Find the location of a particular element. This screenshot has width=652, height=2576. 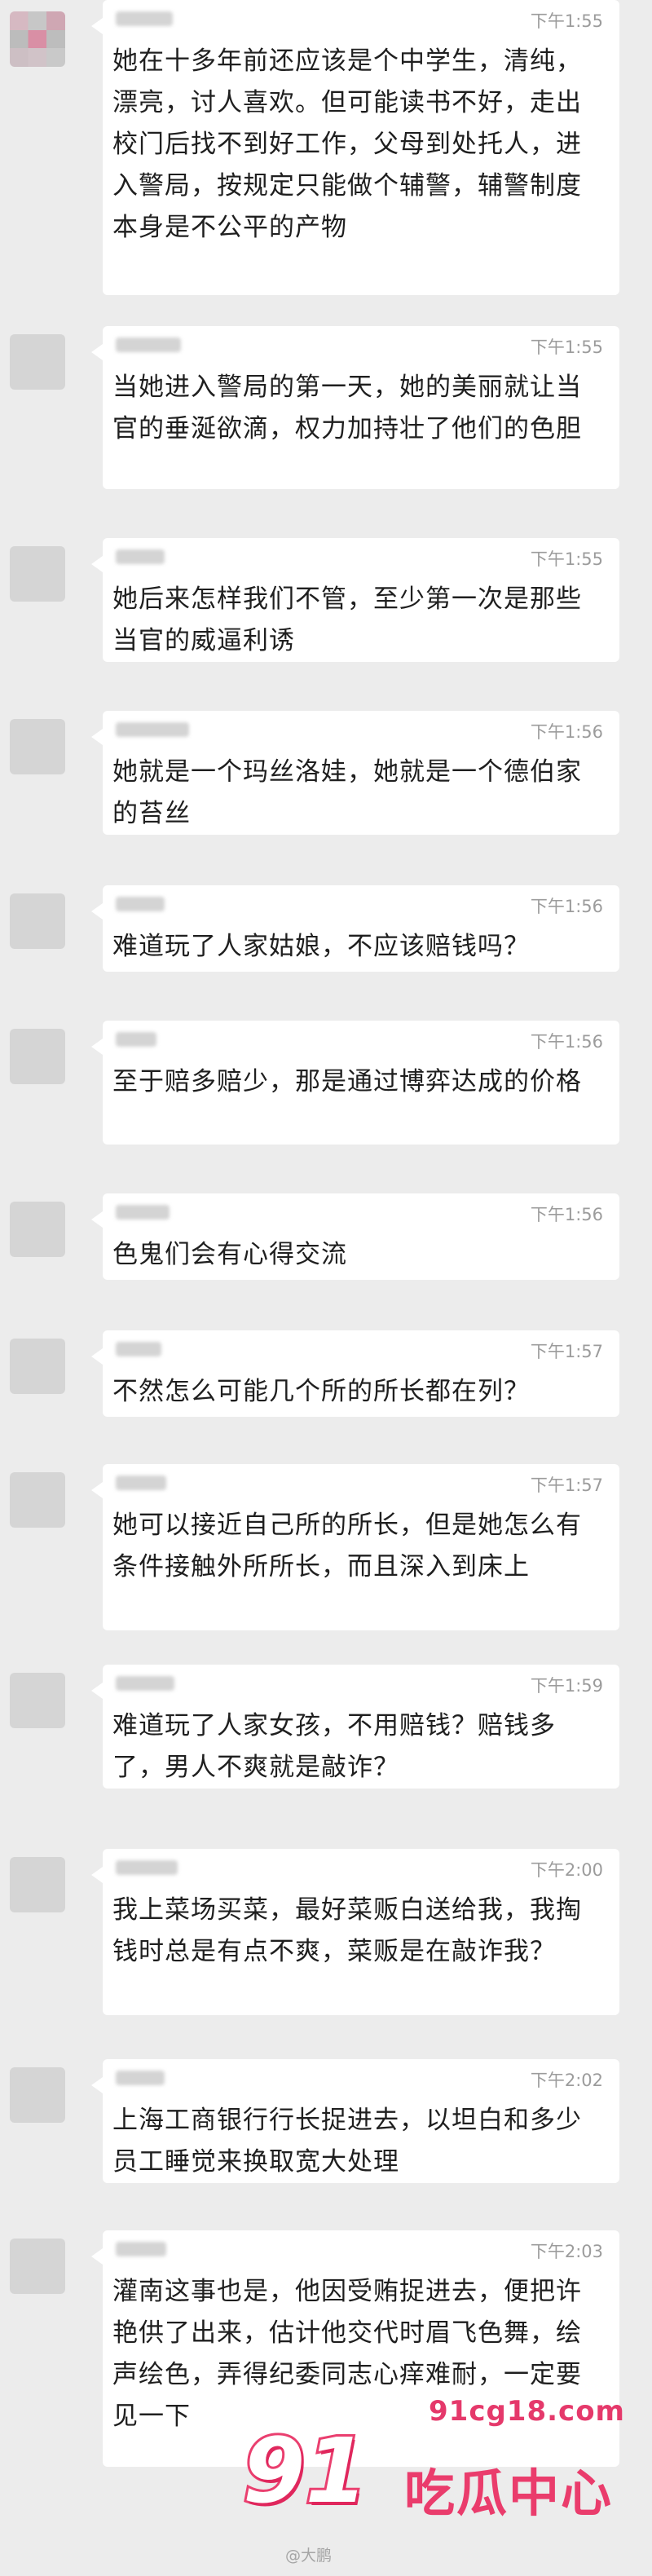

message-bubble: 下午1:56 她就是一个玛丝洛娃，她就是一个德伯家的苔丝 is located at coordinates (355, 773).